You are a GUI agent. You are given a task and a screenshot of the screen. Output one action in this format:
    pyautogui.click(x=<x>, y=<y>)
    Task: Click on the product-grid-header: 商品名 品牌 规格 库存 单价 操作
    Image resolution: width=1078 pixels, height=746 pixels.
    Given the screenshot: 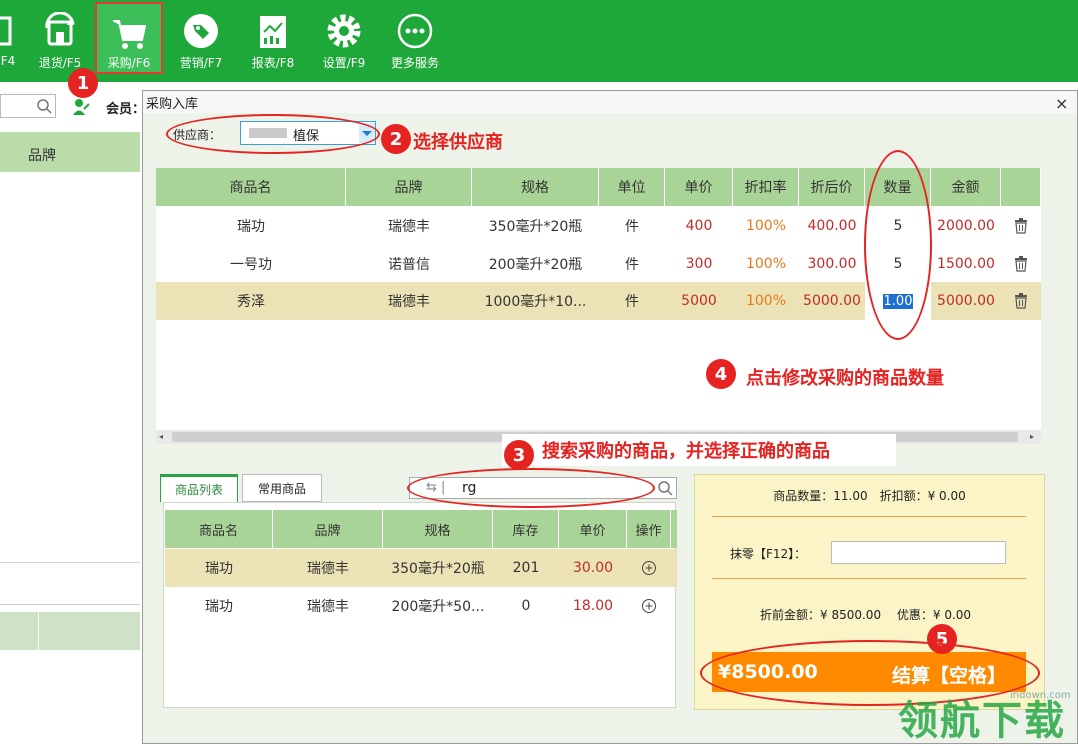 What is the action you would take?
    pyautogui.click(x=421, y=529)
    